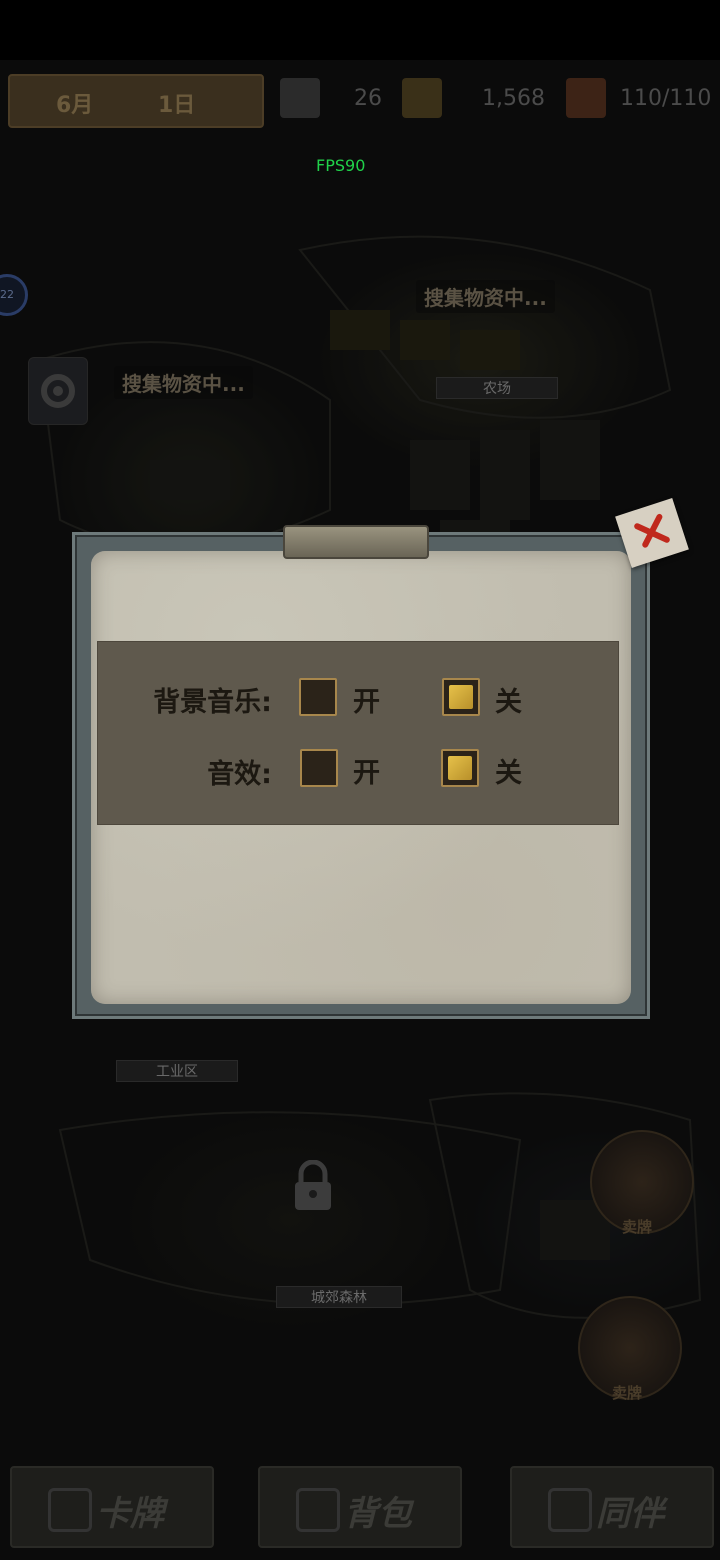  What do you see at coordinates (508, 699) in the screenshot?
I see `music-off-label: 关` at bounding box center [508, 699].